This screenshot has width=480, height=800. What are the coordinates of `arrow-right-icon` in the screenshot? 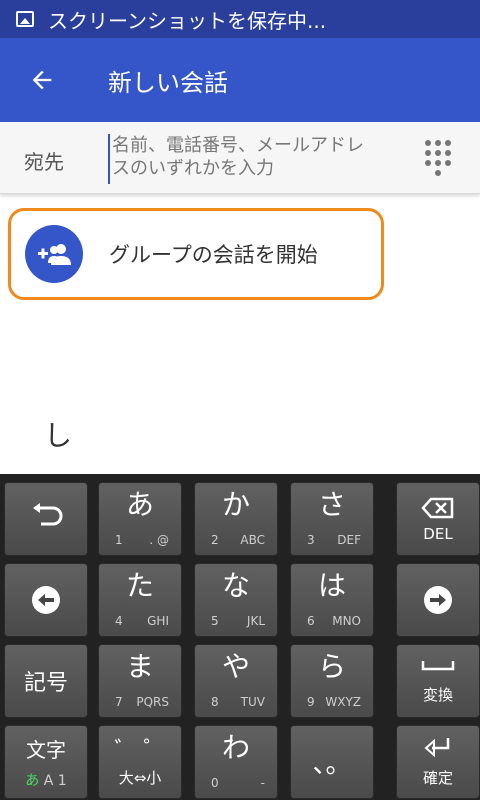 It's located at (438, 600).